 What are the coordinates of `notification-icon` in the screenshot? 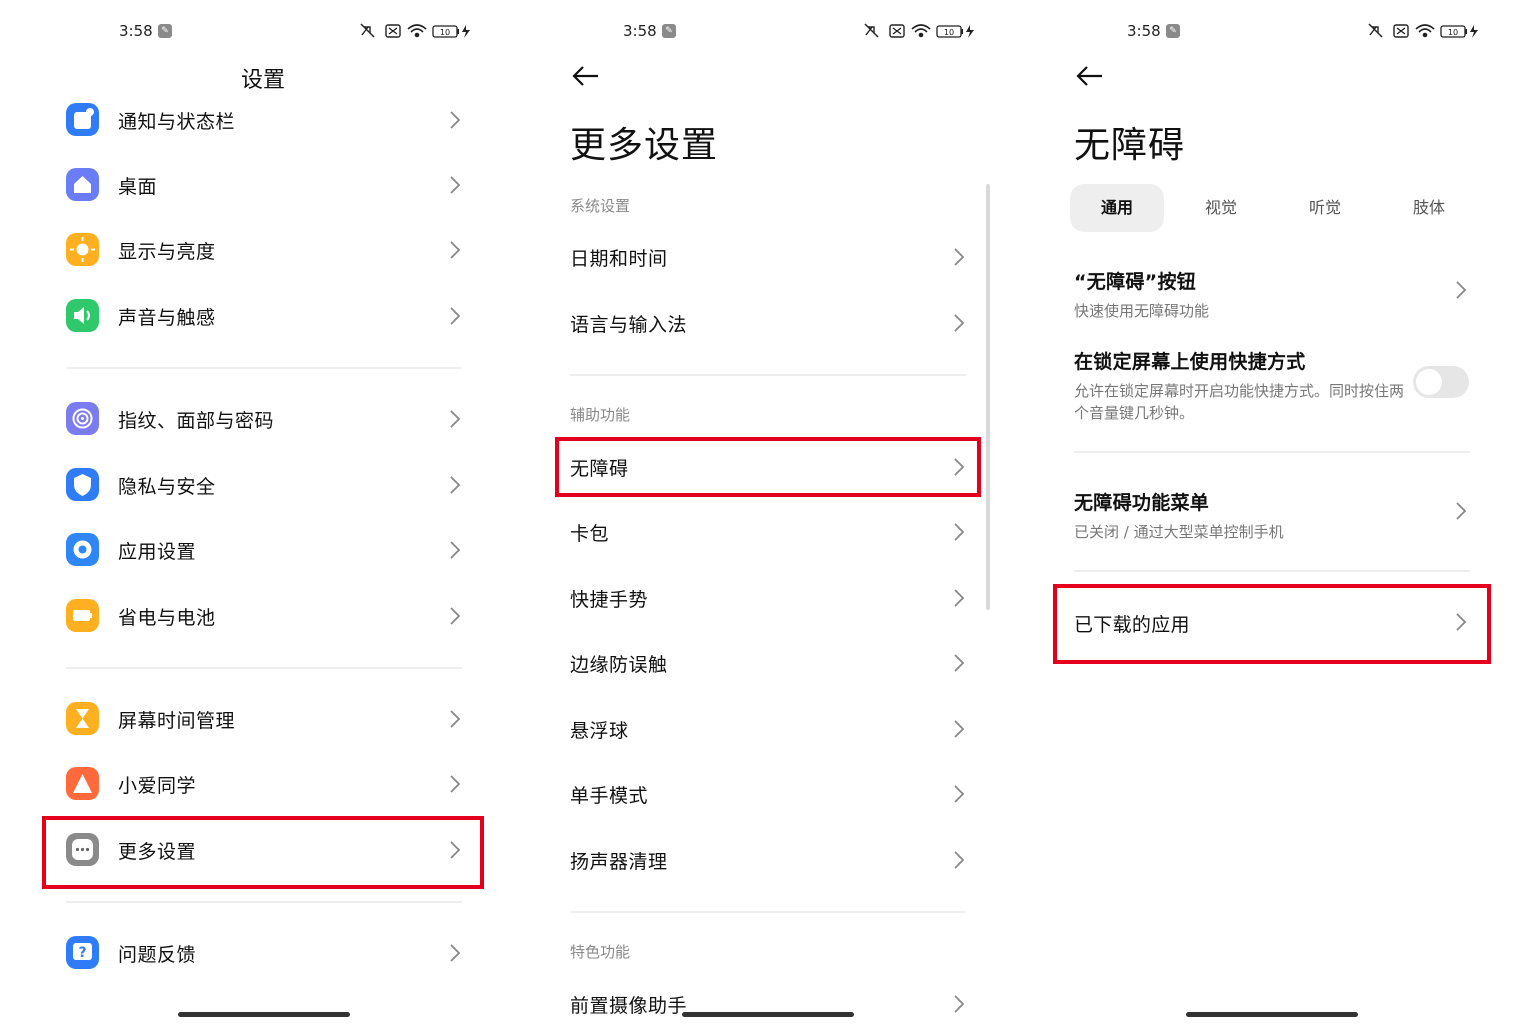 It's located at (82, 119).